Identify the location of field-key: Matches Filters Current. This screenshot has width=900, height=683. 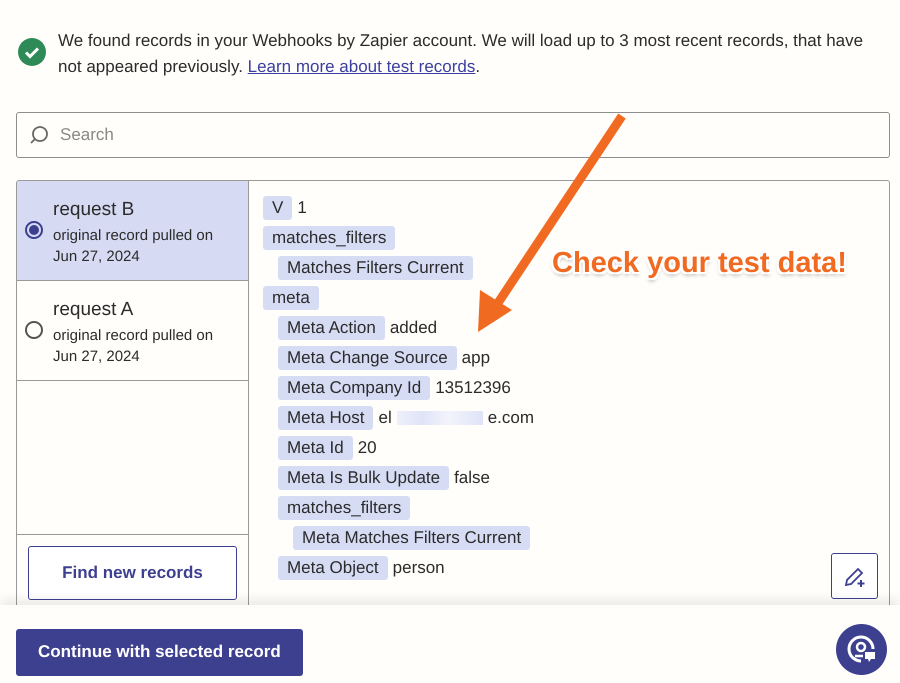
(375, 268).